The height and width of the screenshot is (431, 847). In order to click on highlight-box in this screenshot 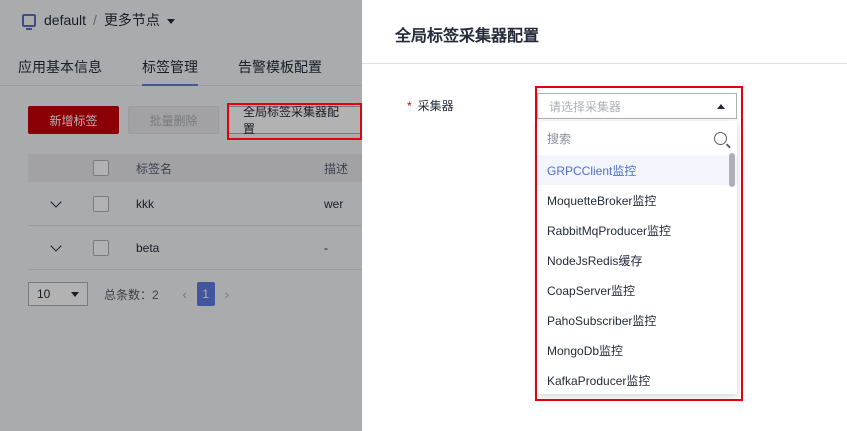, I will do `click(294, 121)`.